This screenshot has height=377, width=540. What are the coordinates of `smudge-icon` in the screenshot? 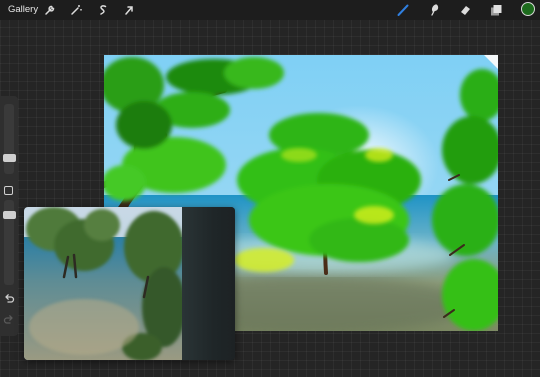 It's located at (434, 10).